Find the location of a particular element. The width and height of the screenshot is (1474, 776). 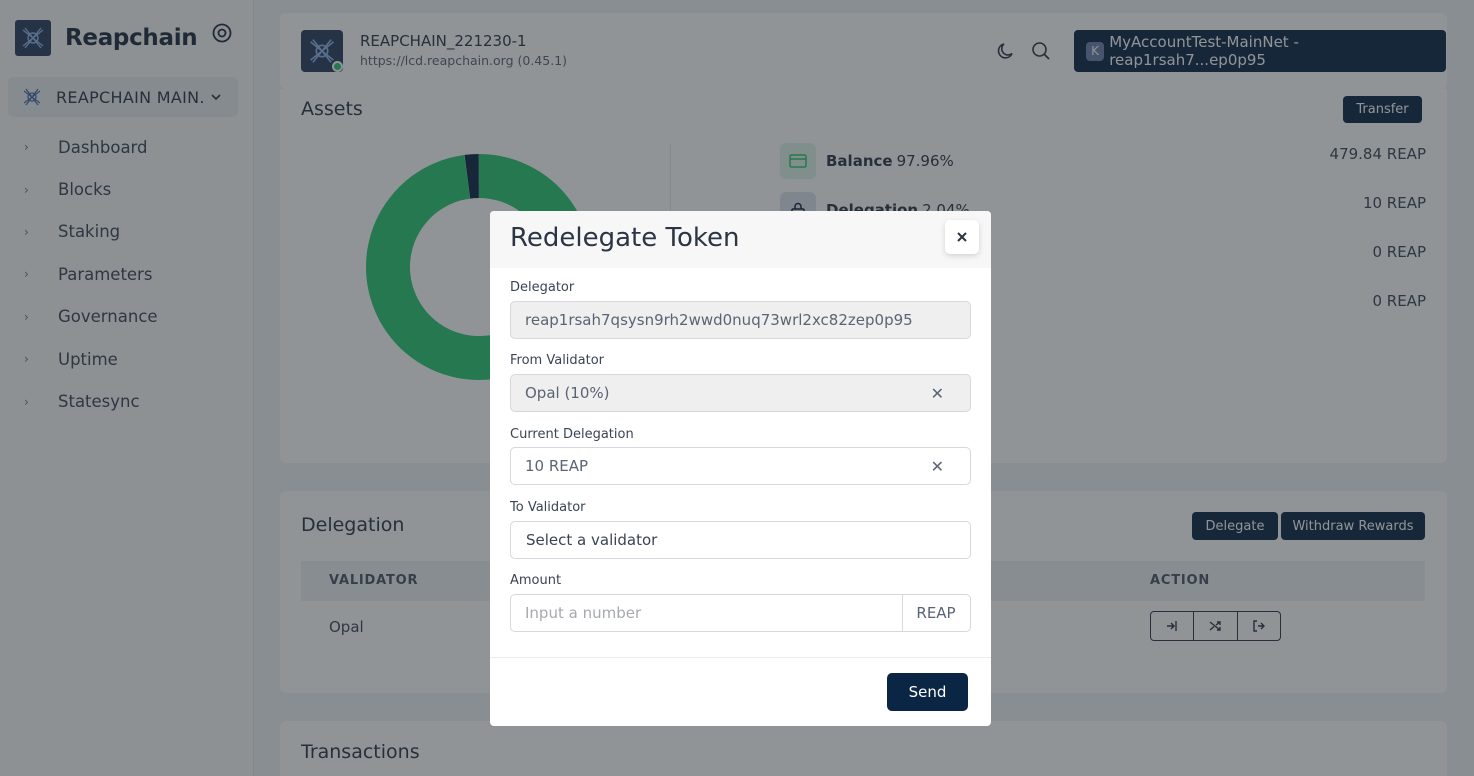

amount-input: Input a number is located at coordinates (706, 613).